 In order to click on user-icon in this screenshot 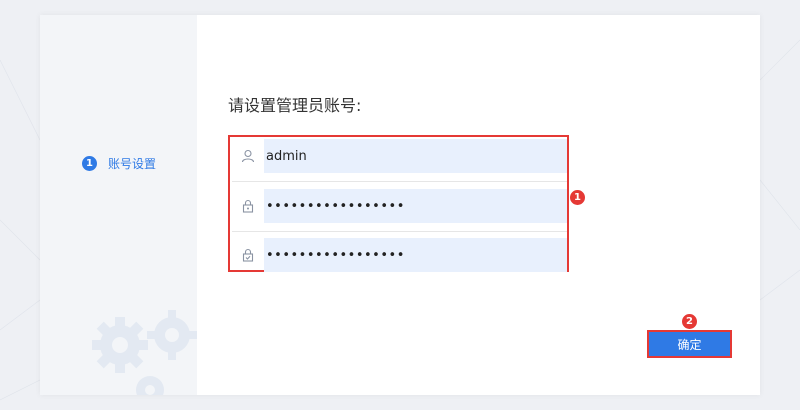, I will do `click(248, 156)`.